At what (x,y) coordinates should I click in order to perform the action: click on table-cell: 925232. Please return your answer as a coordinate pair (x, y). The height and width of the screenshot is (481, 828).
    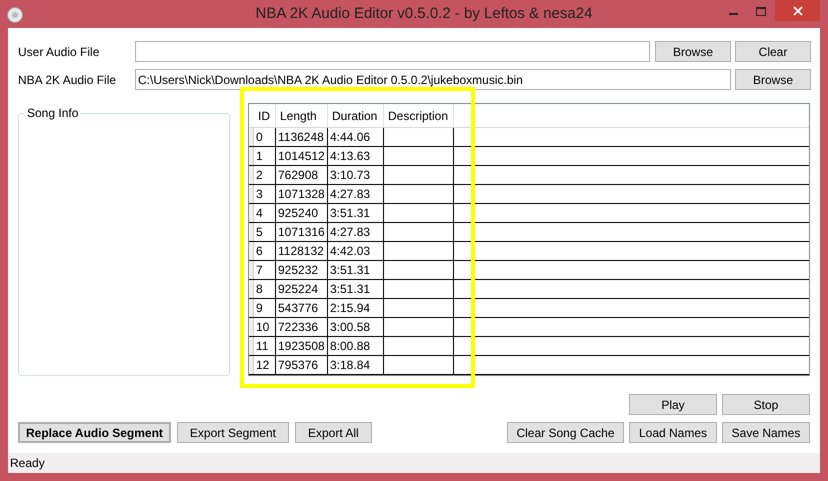
    Looking at the image, I should click on (302, 270).